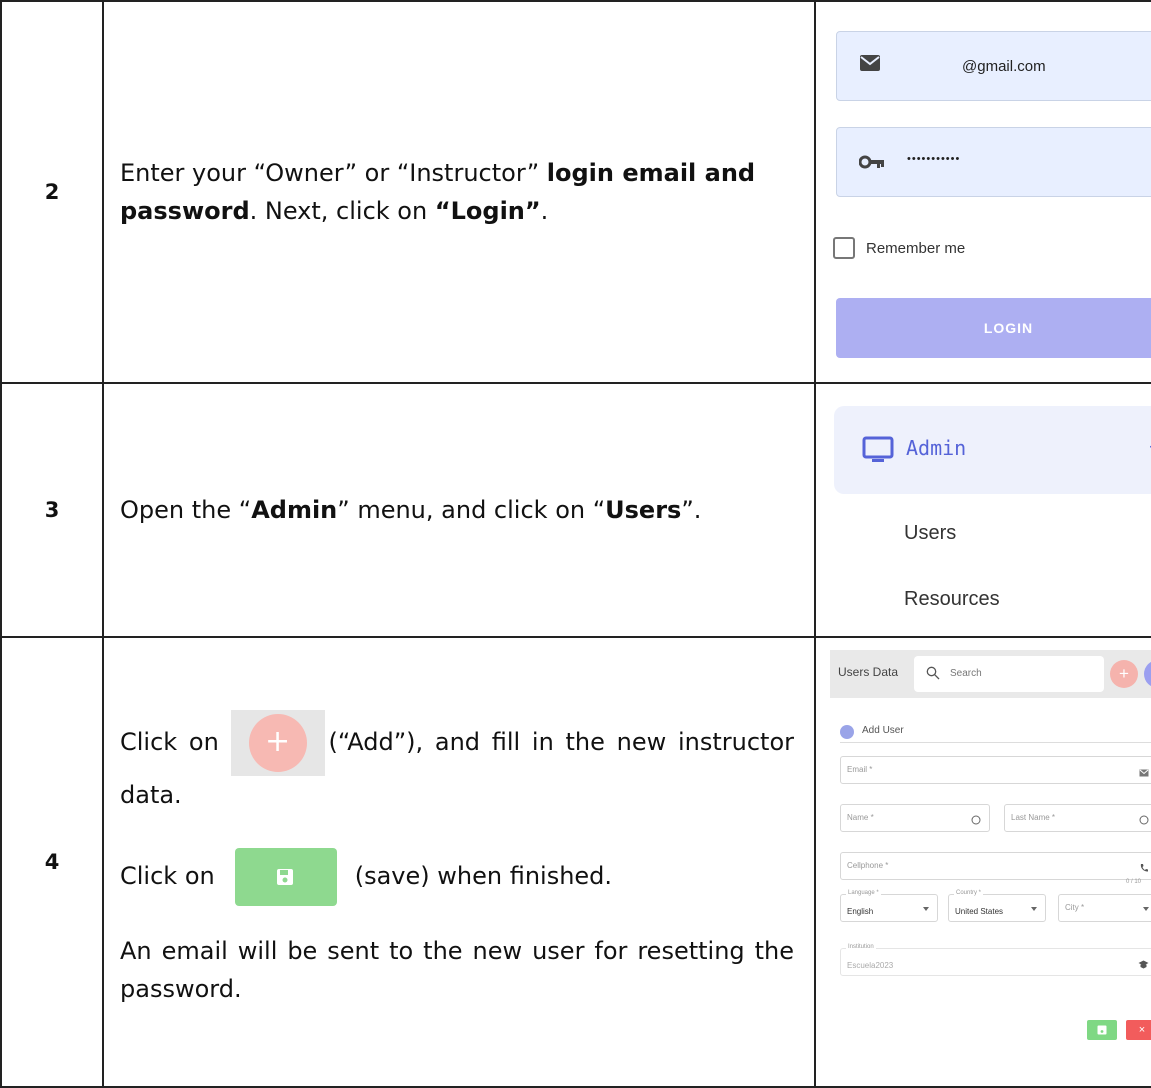 This screenshot has width=1151, height=1088. I want to click on add-button-image: +, so click(277, 743).